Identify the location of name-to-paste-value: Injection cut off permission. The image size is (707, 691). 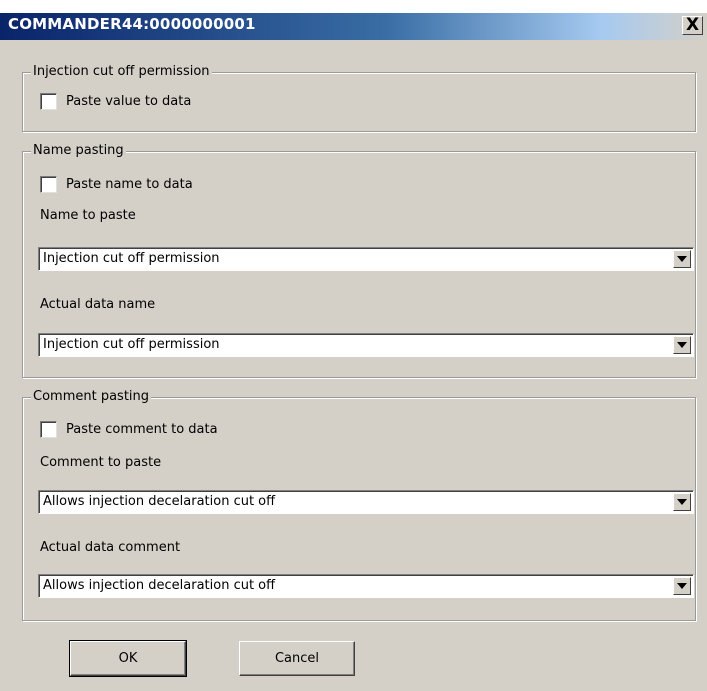
(131, 258).